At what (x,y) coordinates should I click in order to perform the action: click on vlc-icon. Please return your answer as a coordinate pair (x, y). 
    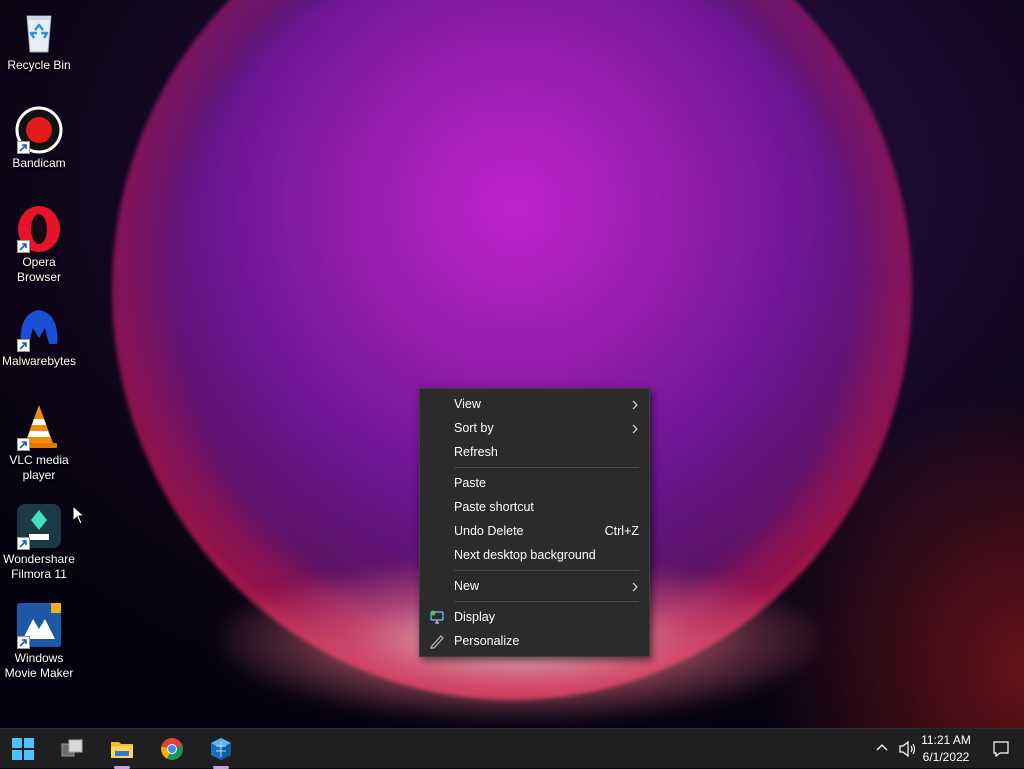
    Looking at the image, I should click on (39, 427).